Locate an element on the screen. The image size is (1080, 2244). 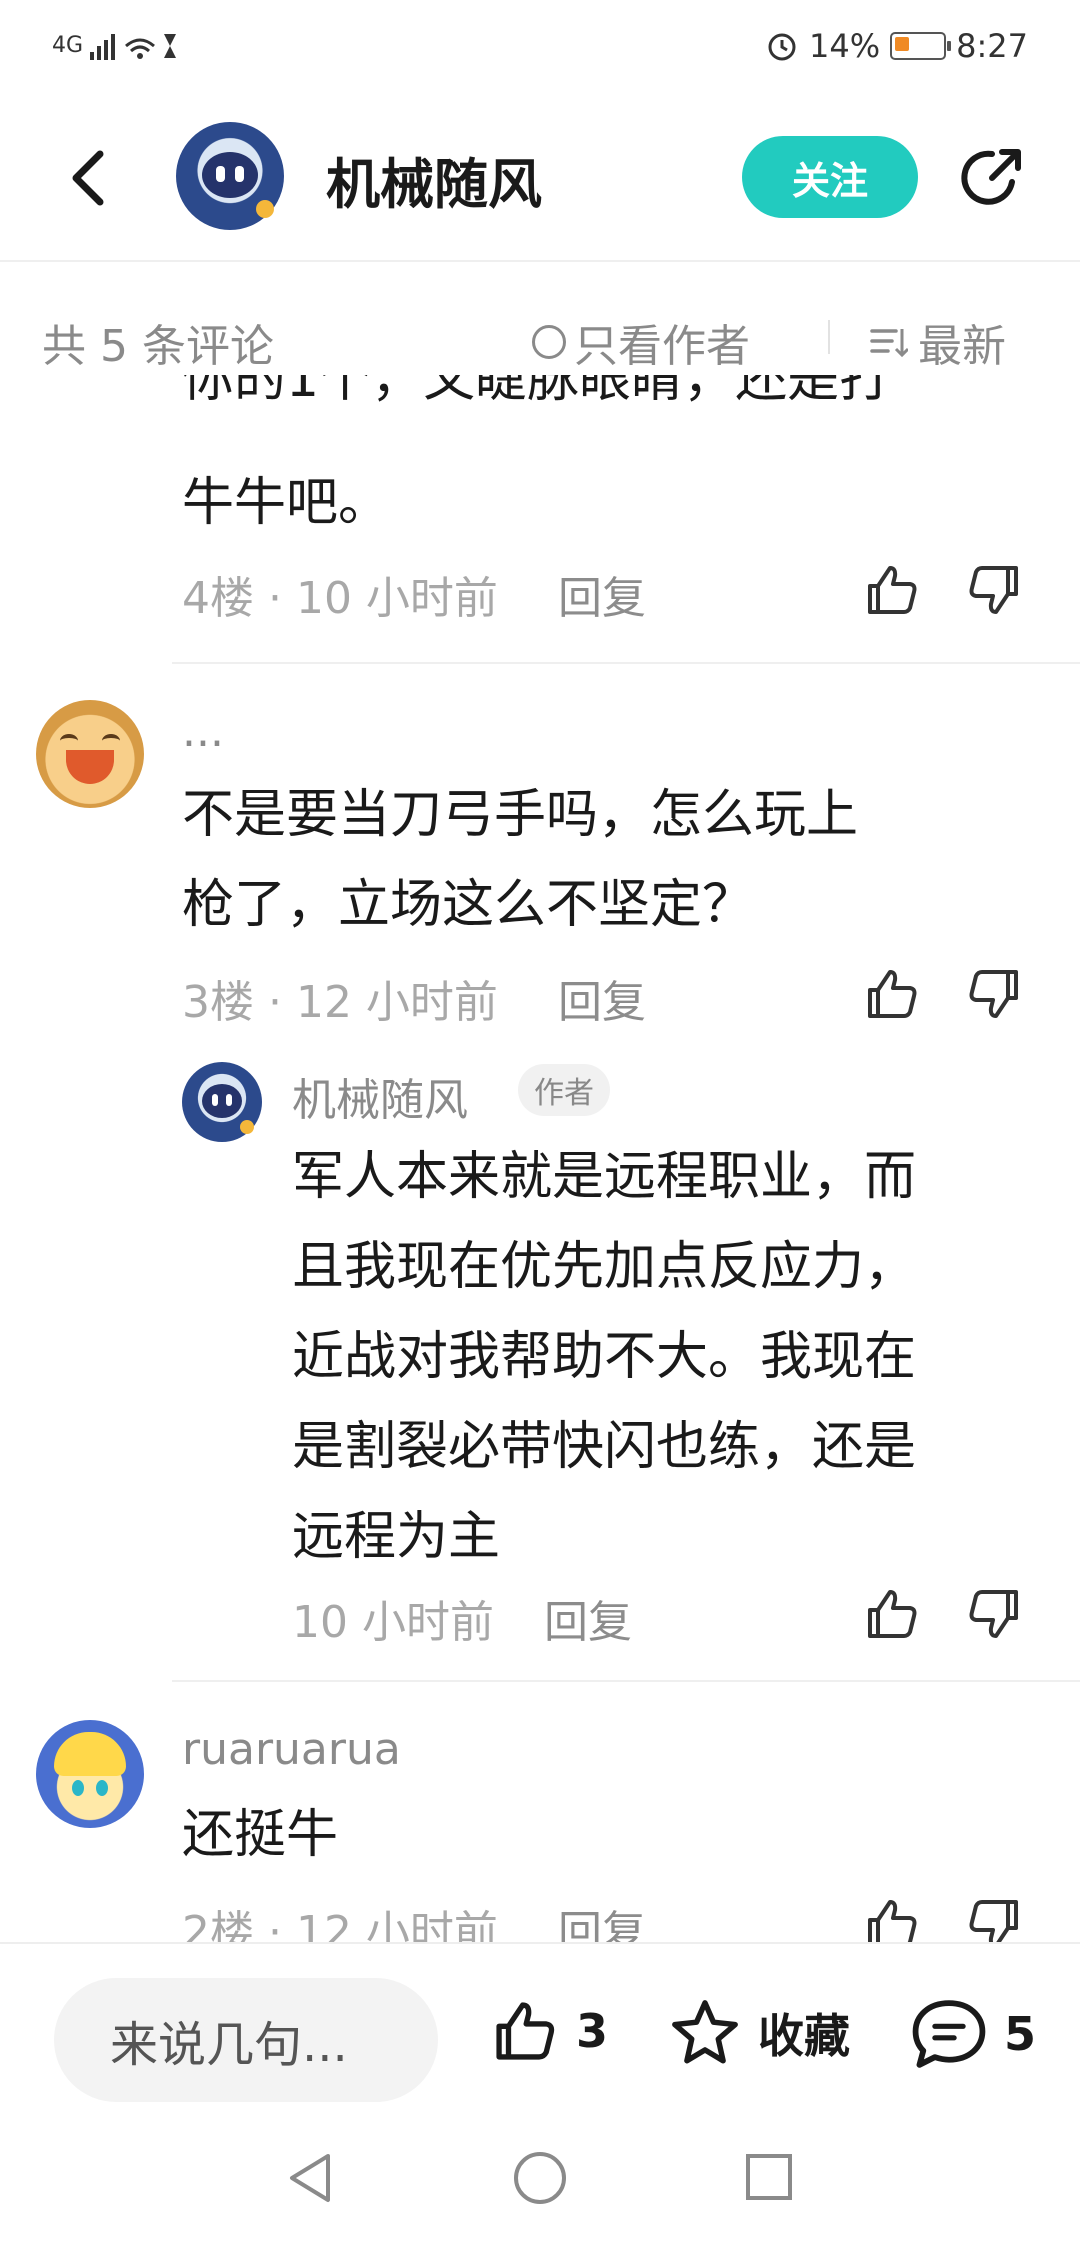
author-avatar is located at coordinates (230, 176).